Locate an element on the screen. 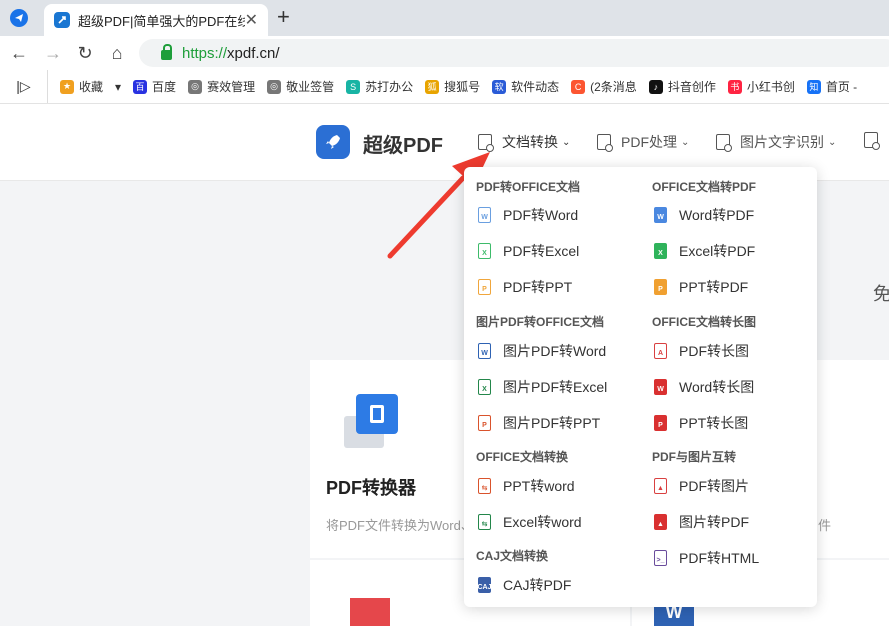 This screenshot has height=626, width=889. bookmark-item: ▾ is located at coordinates (118, 87).